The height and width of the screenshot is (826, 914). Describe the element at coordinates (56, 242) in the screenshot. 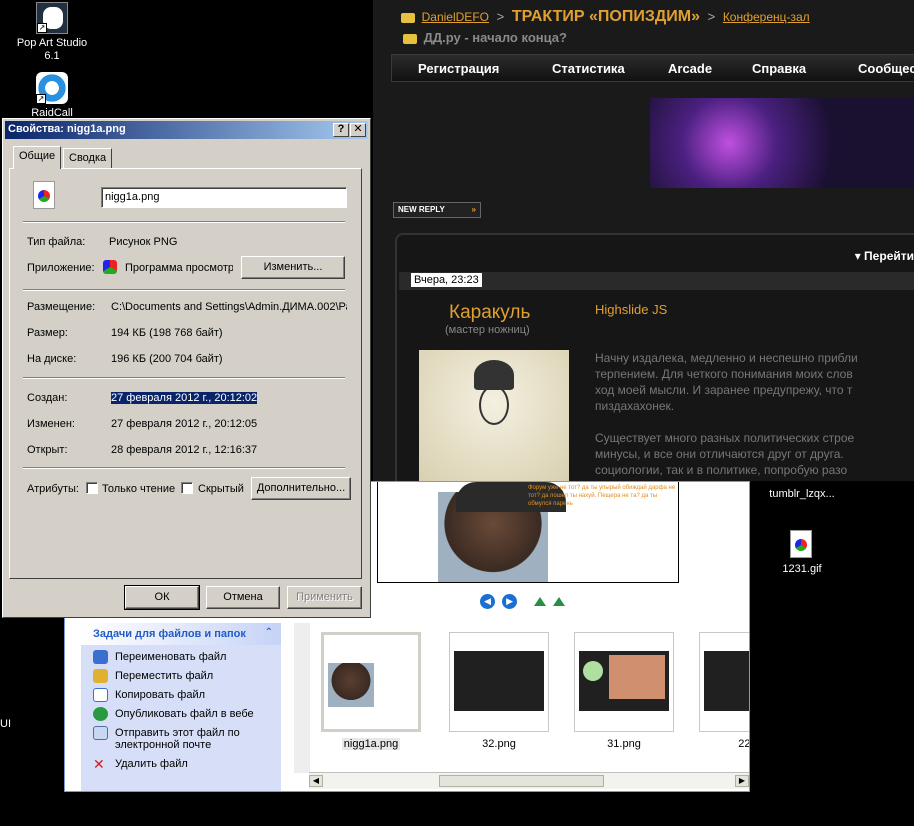

I see `type-label: Тип файла:` at that location.